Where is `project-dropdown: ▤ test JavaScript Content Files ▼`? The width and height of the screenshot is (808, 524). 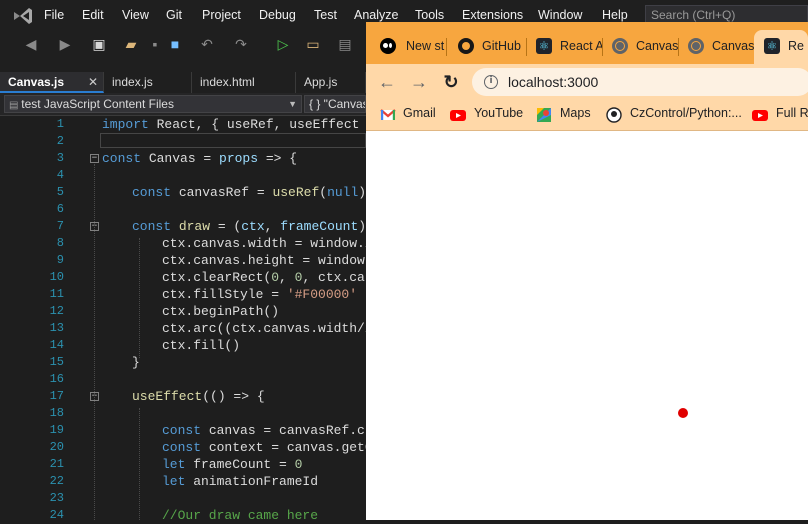 project-dropdown: ▤ test JavaScript Content Files ▼ is located at coordinates (153, 104).